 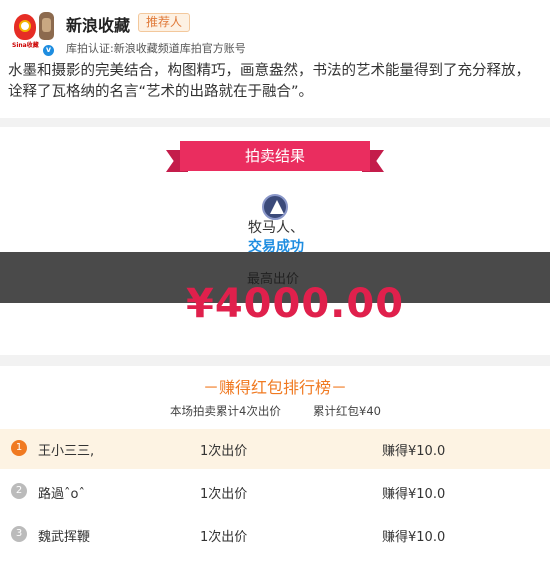 What do you see at coordinates (225, 411) in the screenshot?
I see `total-bids-count: 本场拍卖累计4次出价` at bounding box center [225, 411].